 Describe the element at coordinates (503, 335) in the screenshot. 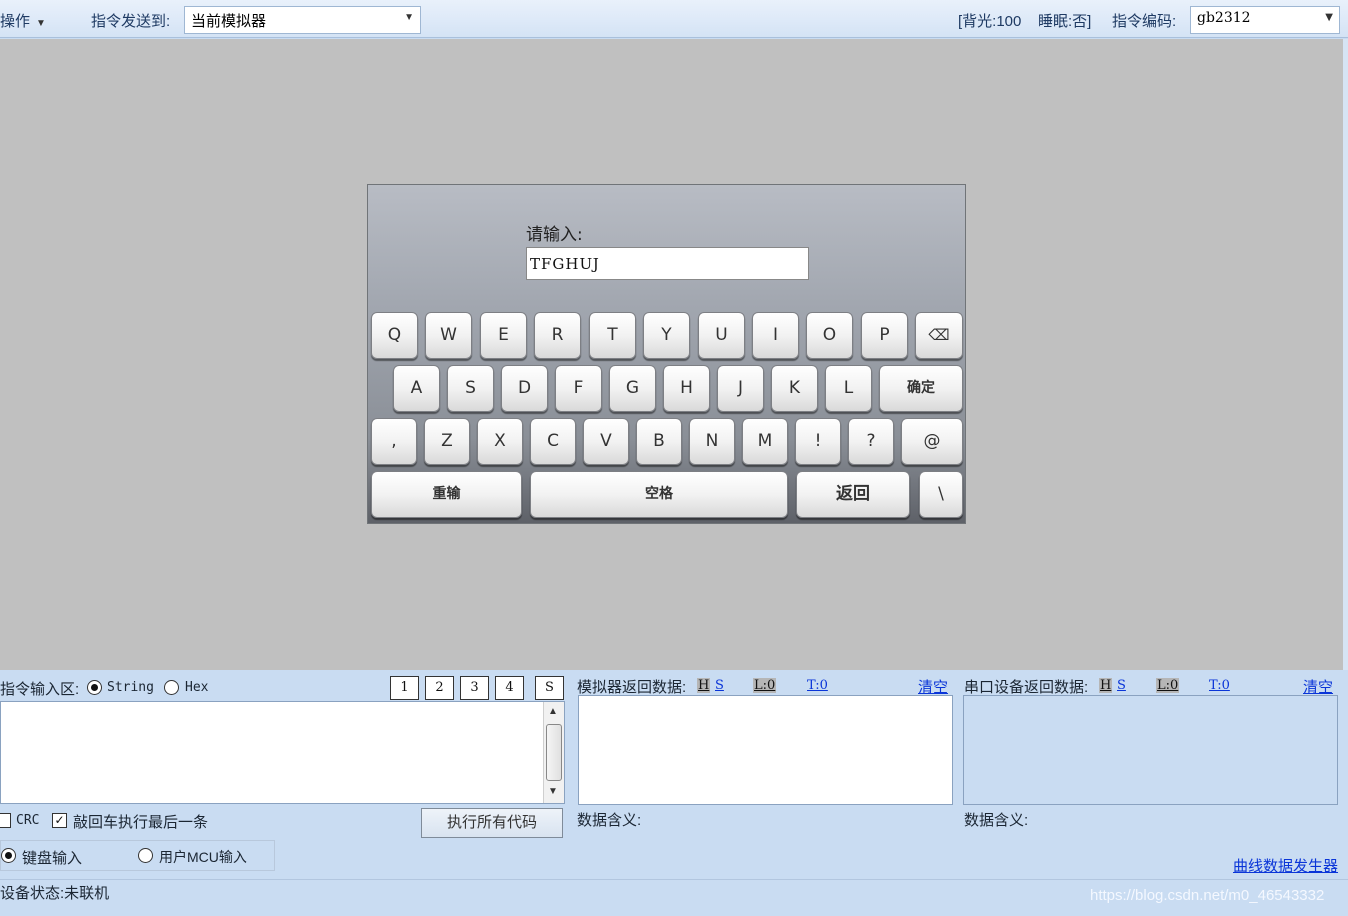

I see `key-e: E` at that location.